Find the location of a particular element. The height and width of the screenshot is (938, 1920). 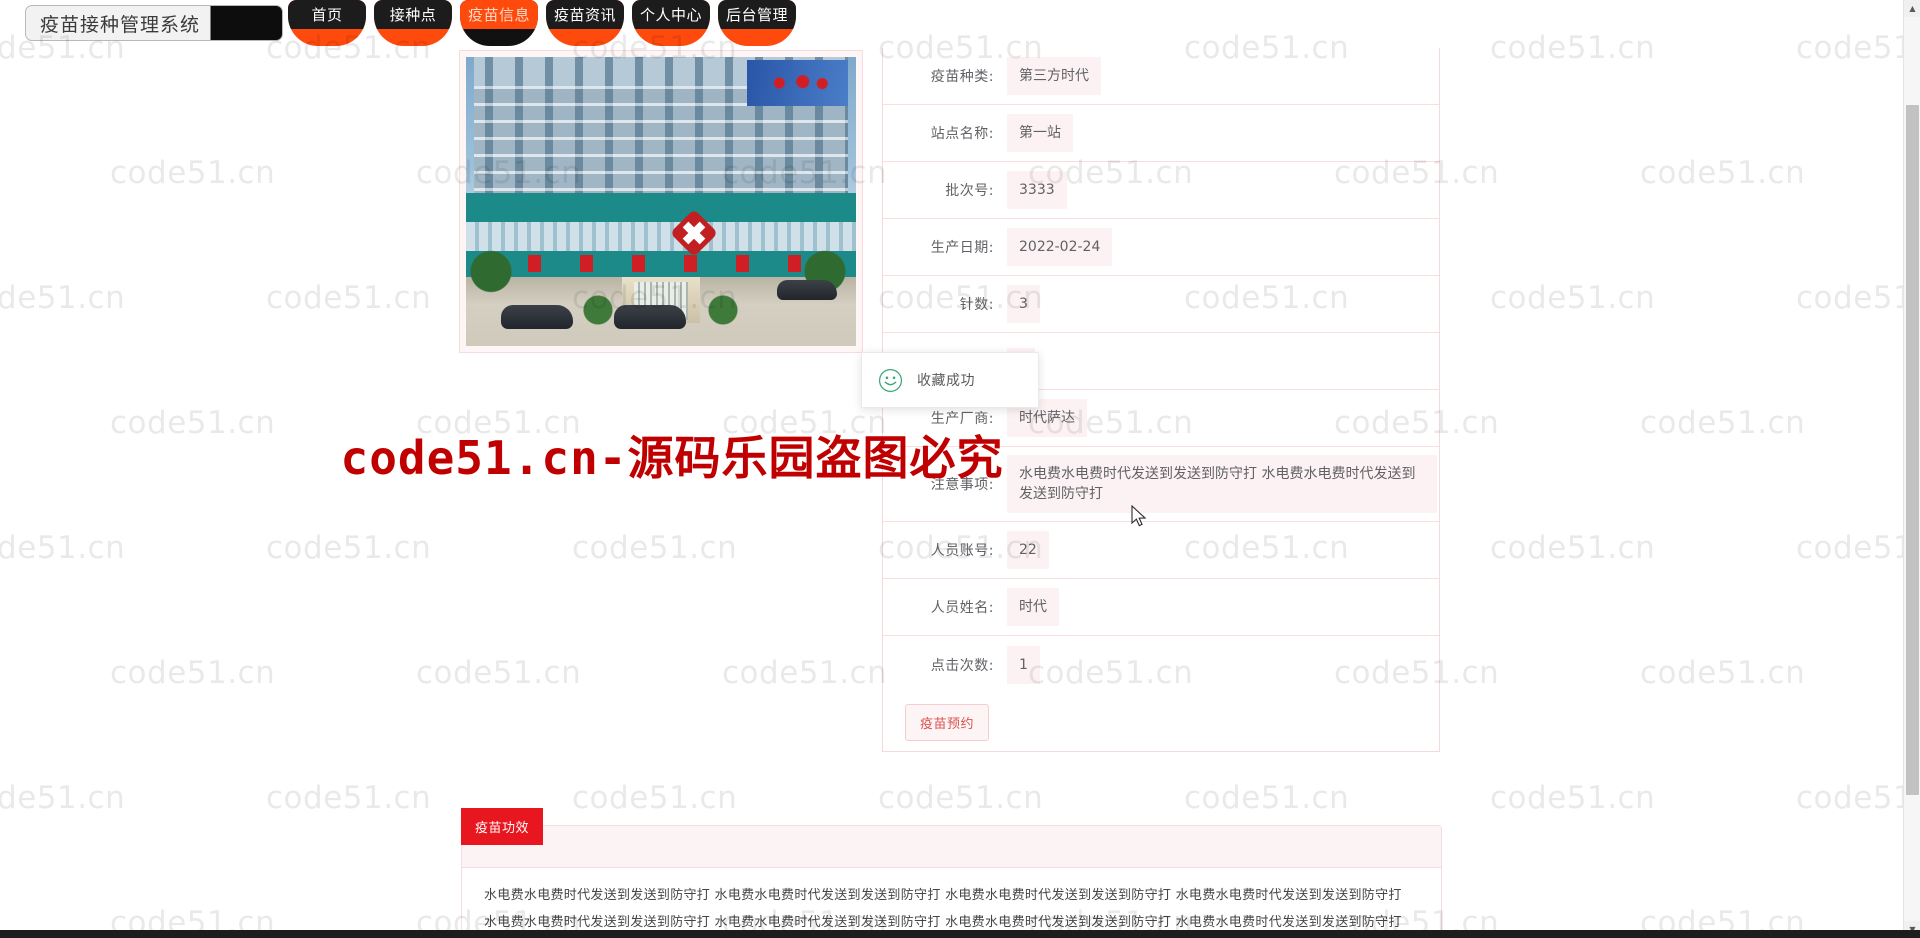

bottom-strip is located at coordinates (960, 934).